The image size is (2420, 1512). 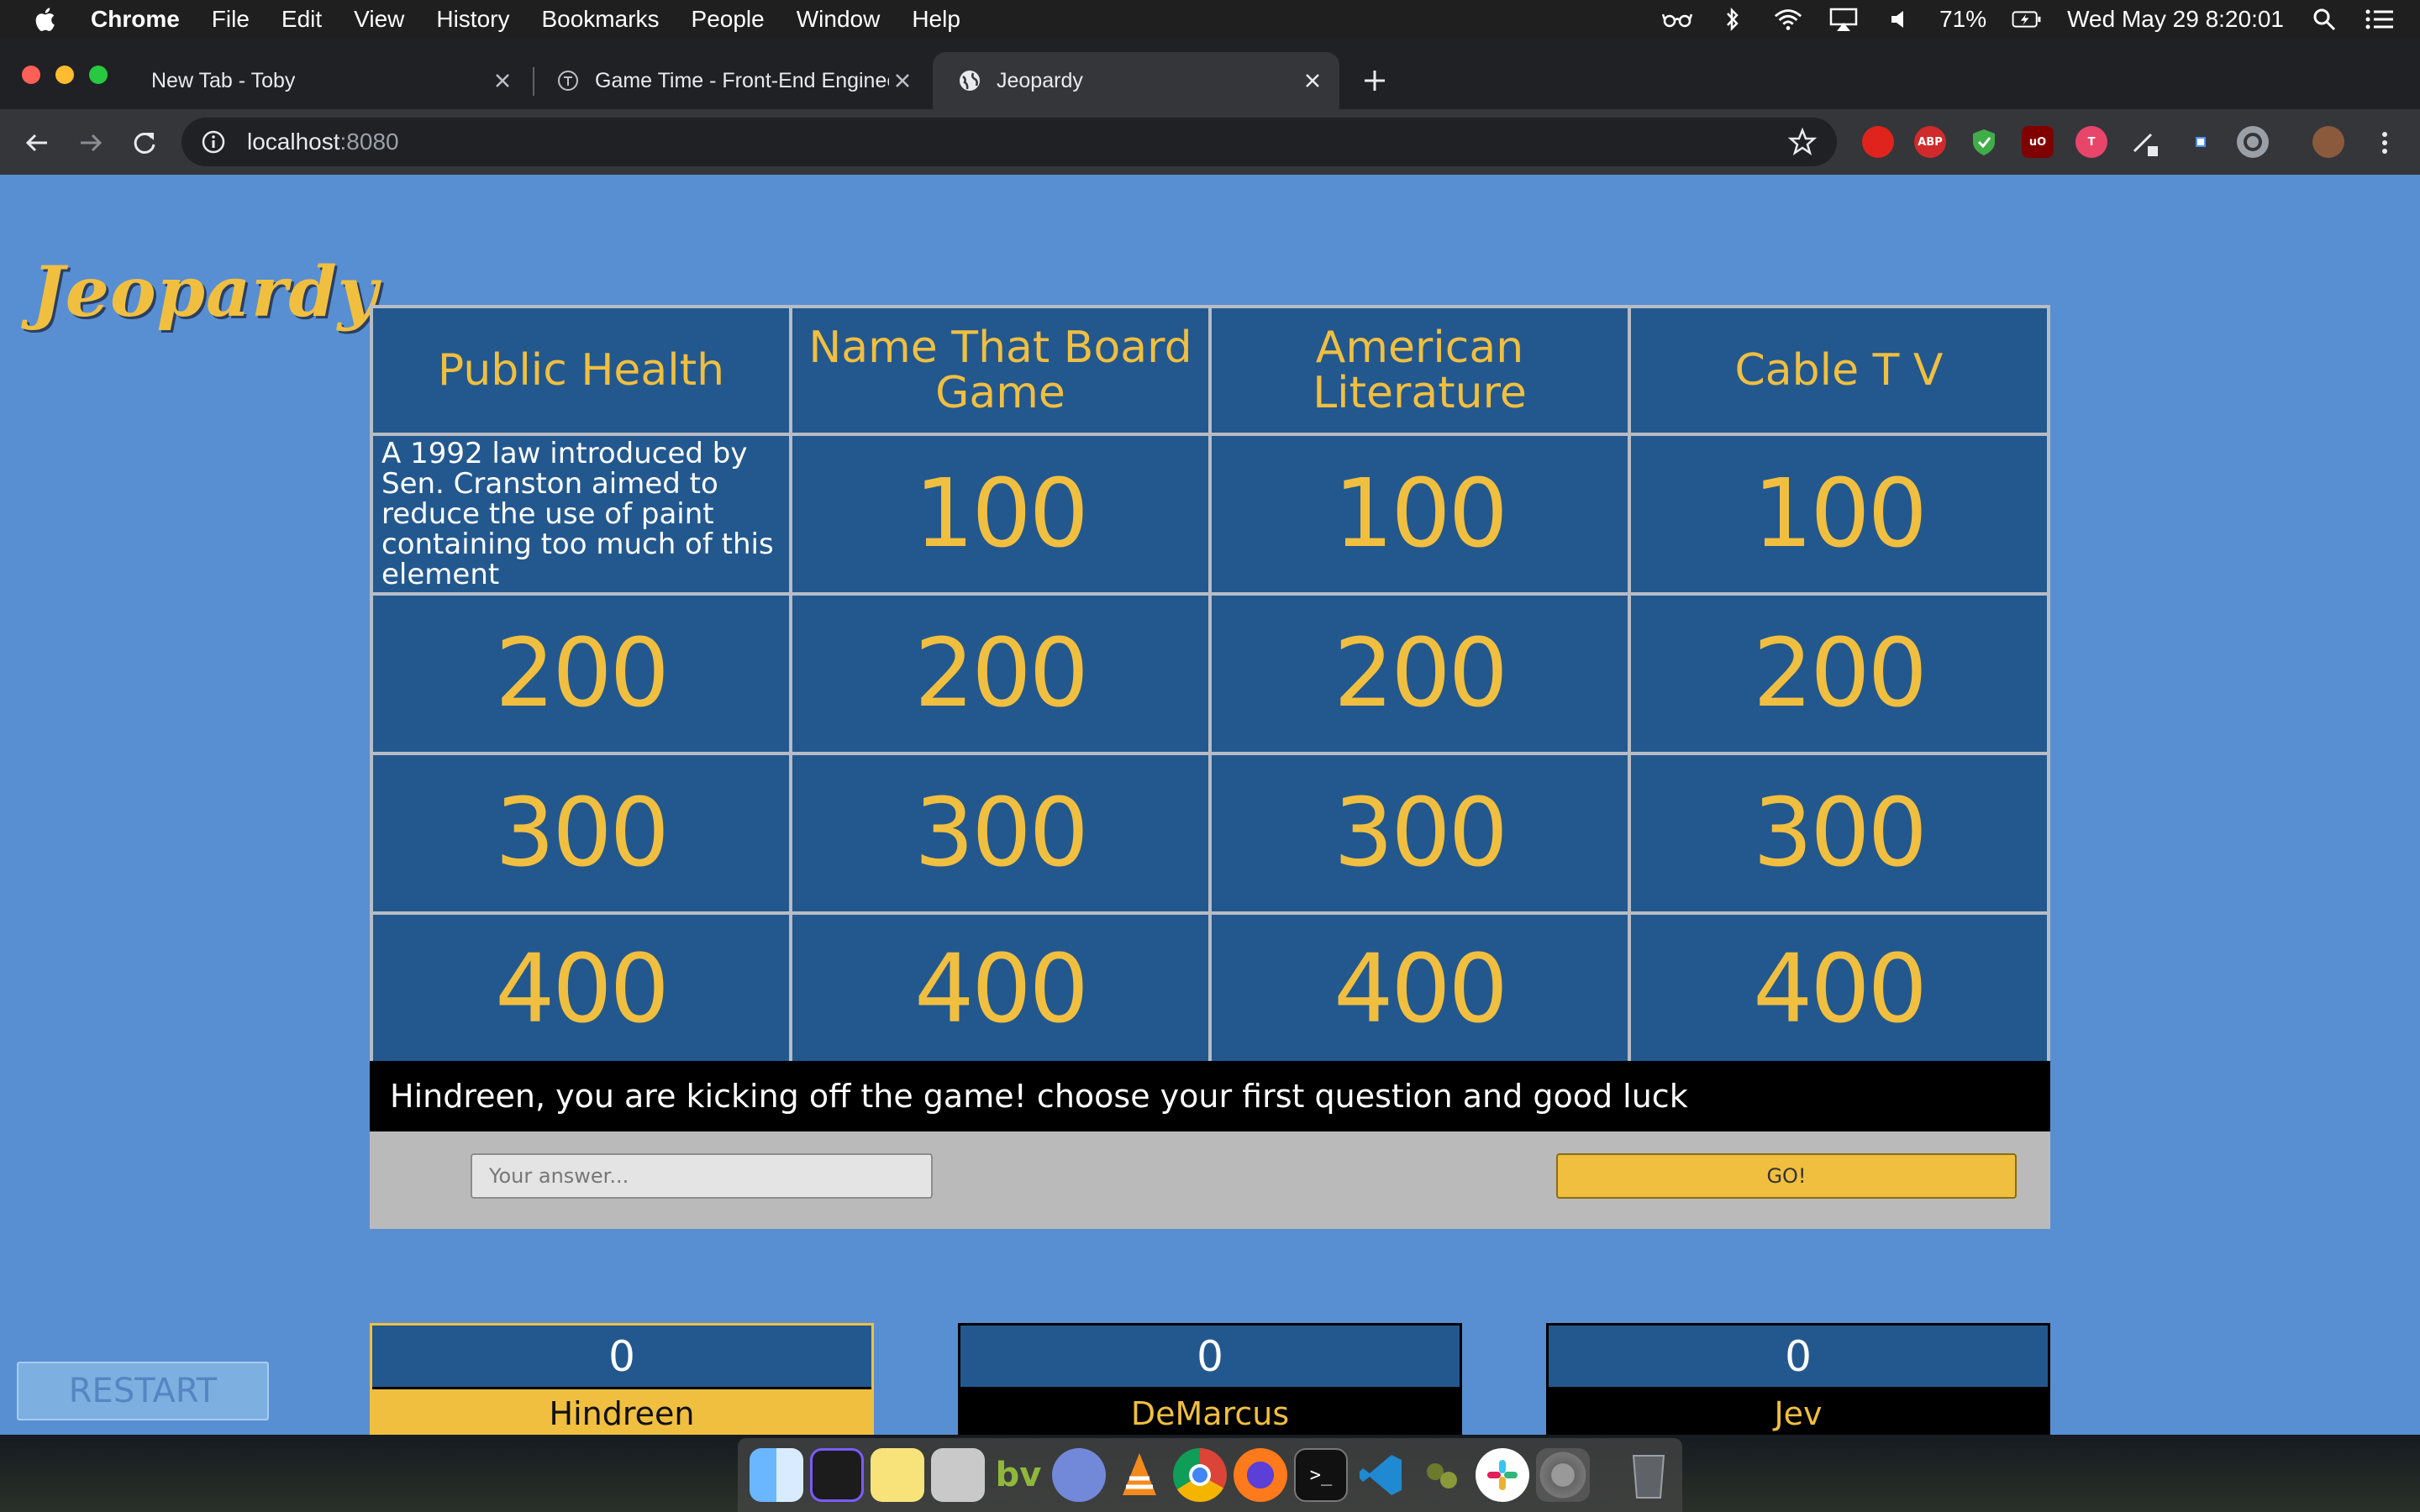 I want to click on chrome-menu-icon, so click(x=2385, y=143).